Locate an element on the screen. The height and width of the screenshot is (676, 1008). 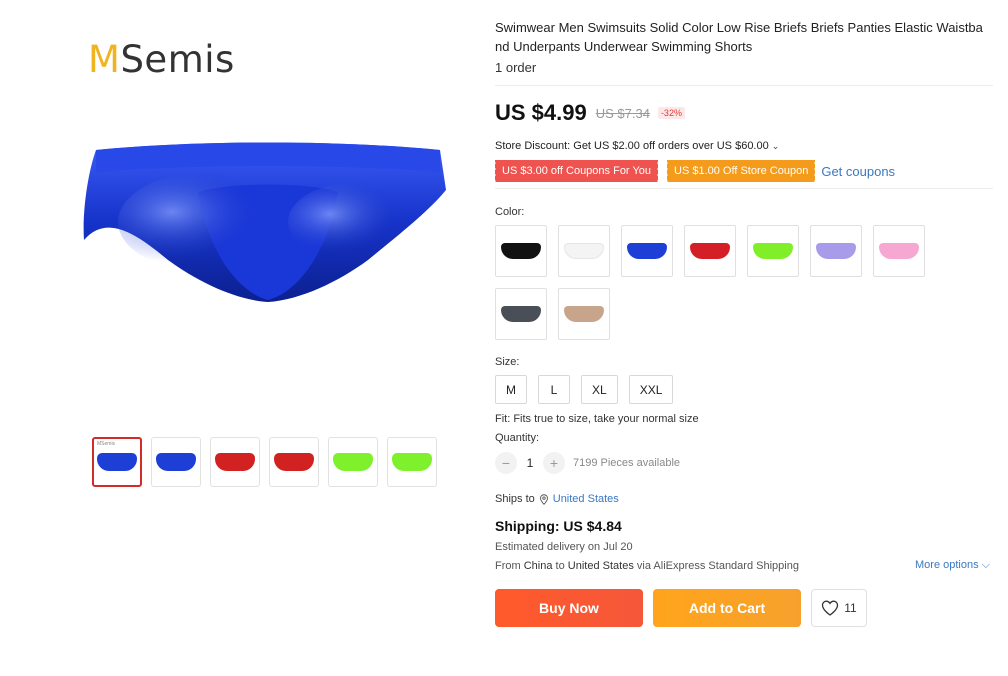
more-options-link: More options ⌵ is located at coordinates (952, 565).